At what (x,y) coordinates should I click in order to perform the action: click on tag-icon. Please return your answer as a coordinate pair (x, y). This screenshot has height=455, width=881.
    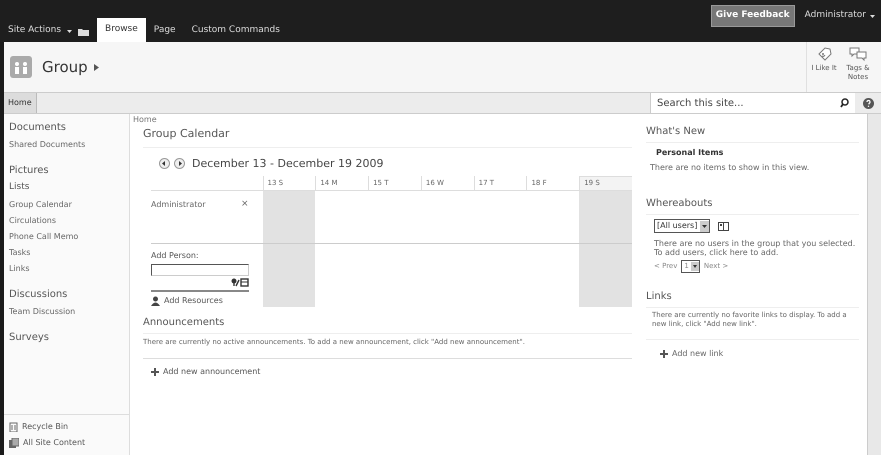
    Looking at the image, I should click on (824, 54).